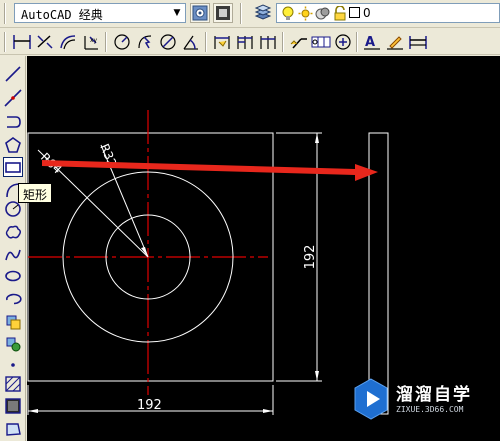  What do you see at coordinates (13, 406) in the screenshot?
I see `gradient-icon` at bounding box center [13, 406].